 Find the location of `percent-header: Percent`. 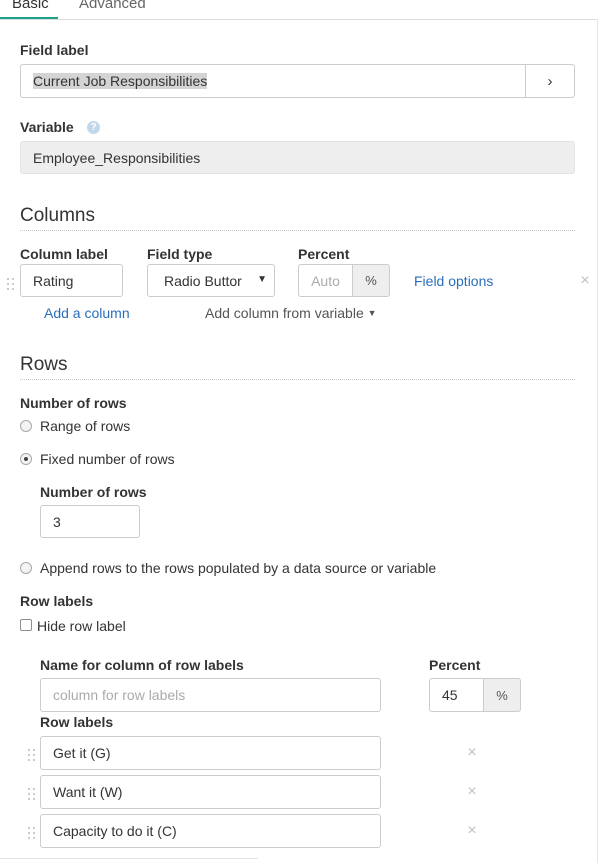

percent-header: Percent is located at coordinates (324, 254).